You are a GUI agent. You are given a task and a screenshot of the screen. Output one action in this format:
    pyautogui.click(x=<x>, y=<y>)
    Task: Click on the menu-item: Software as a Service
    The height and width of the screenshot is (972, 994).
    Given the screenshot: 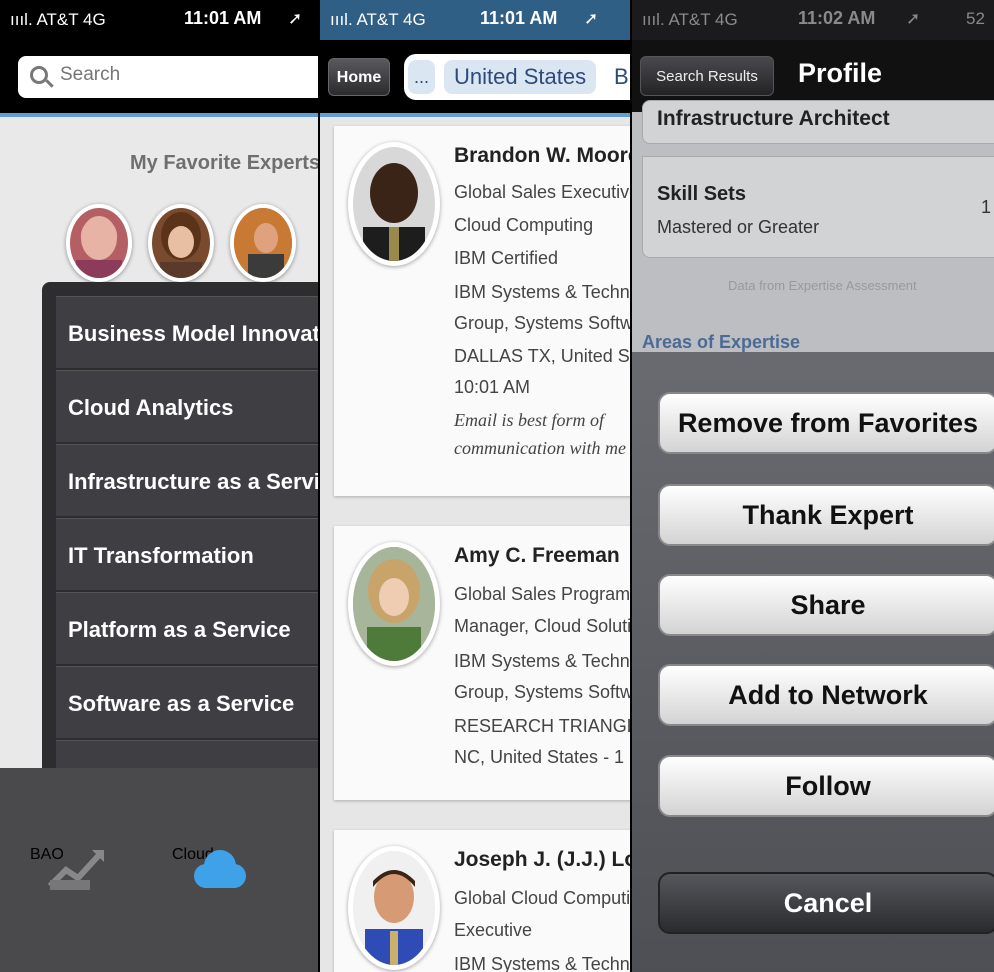 What is the action you would take?
    pyautogui.click(x=187, y=702)
    